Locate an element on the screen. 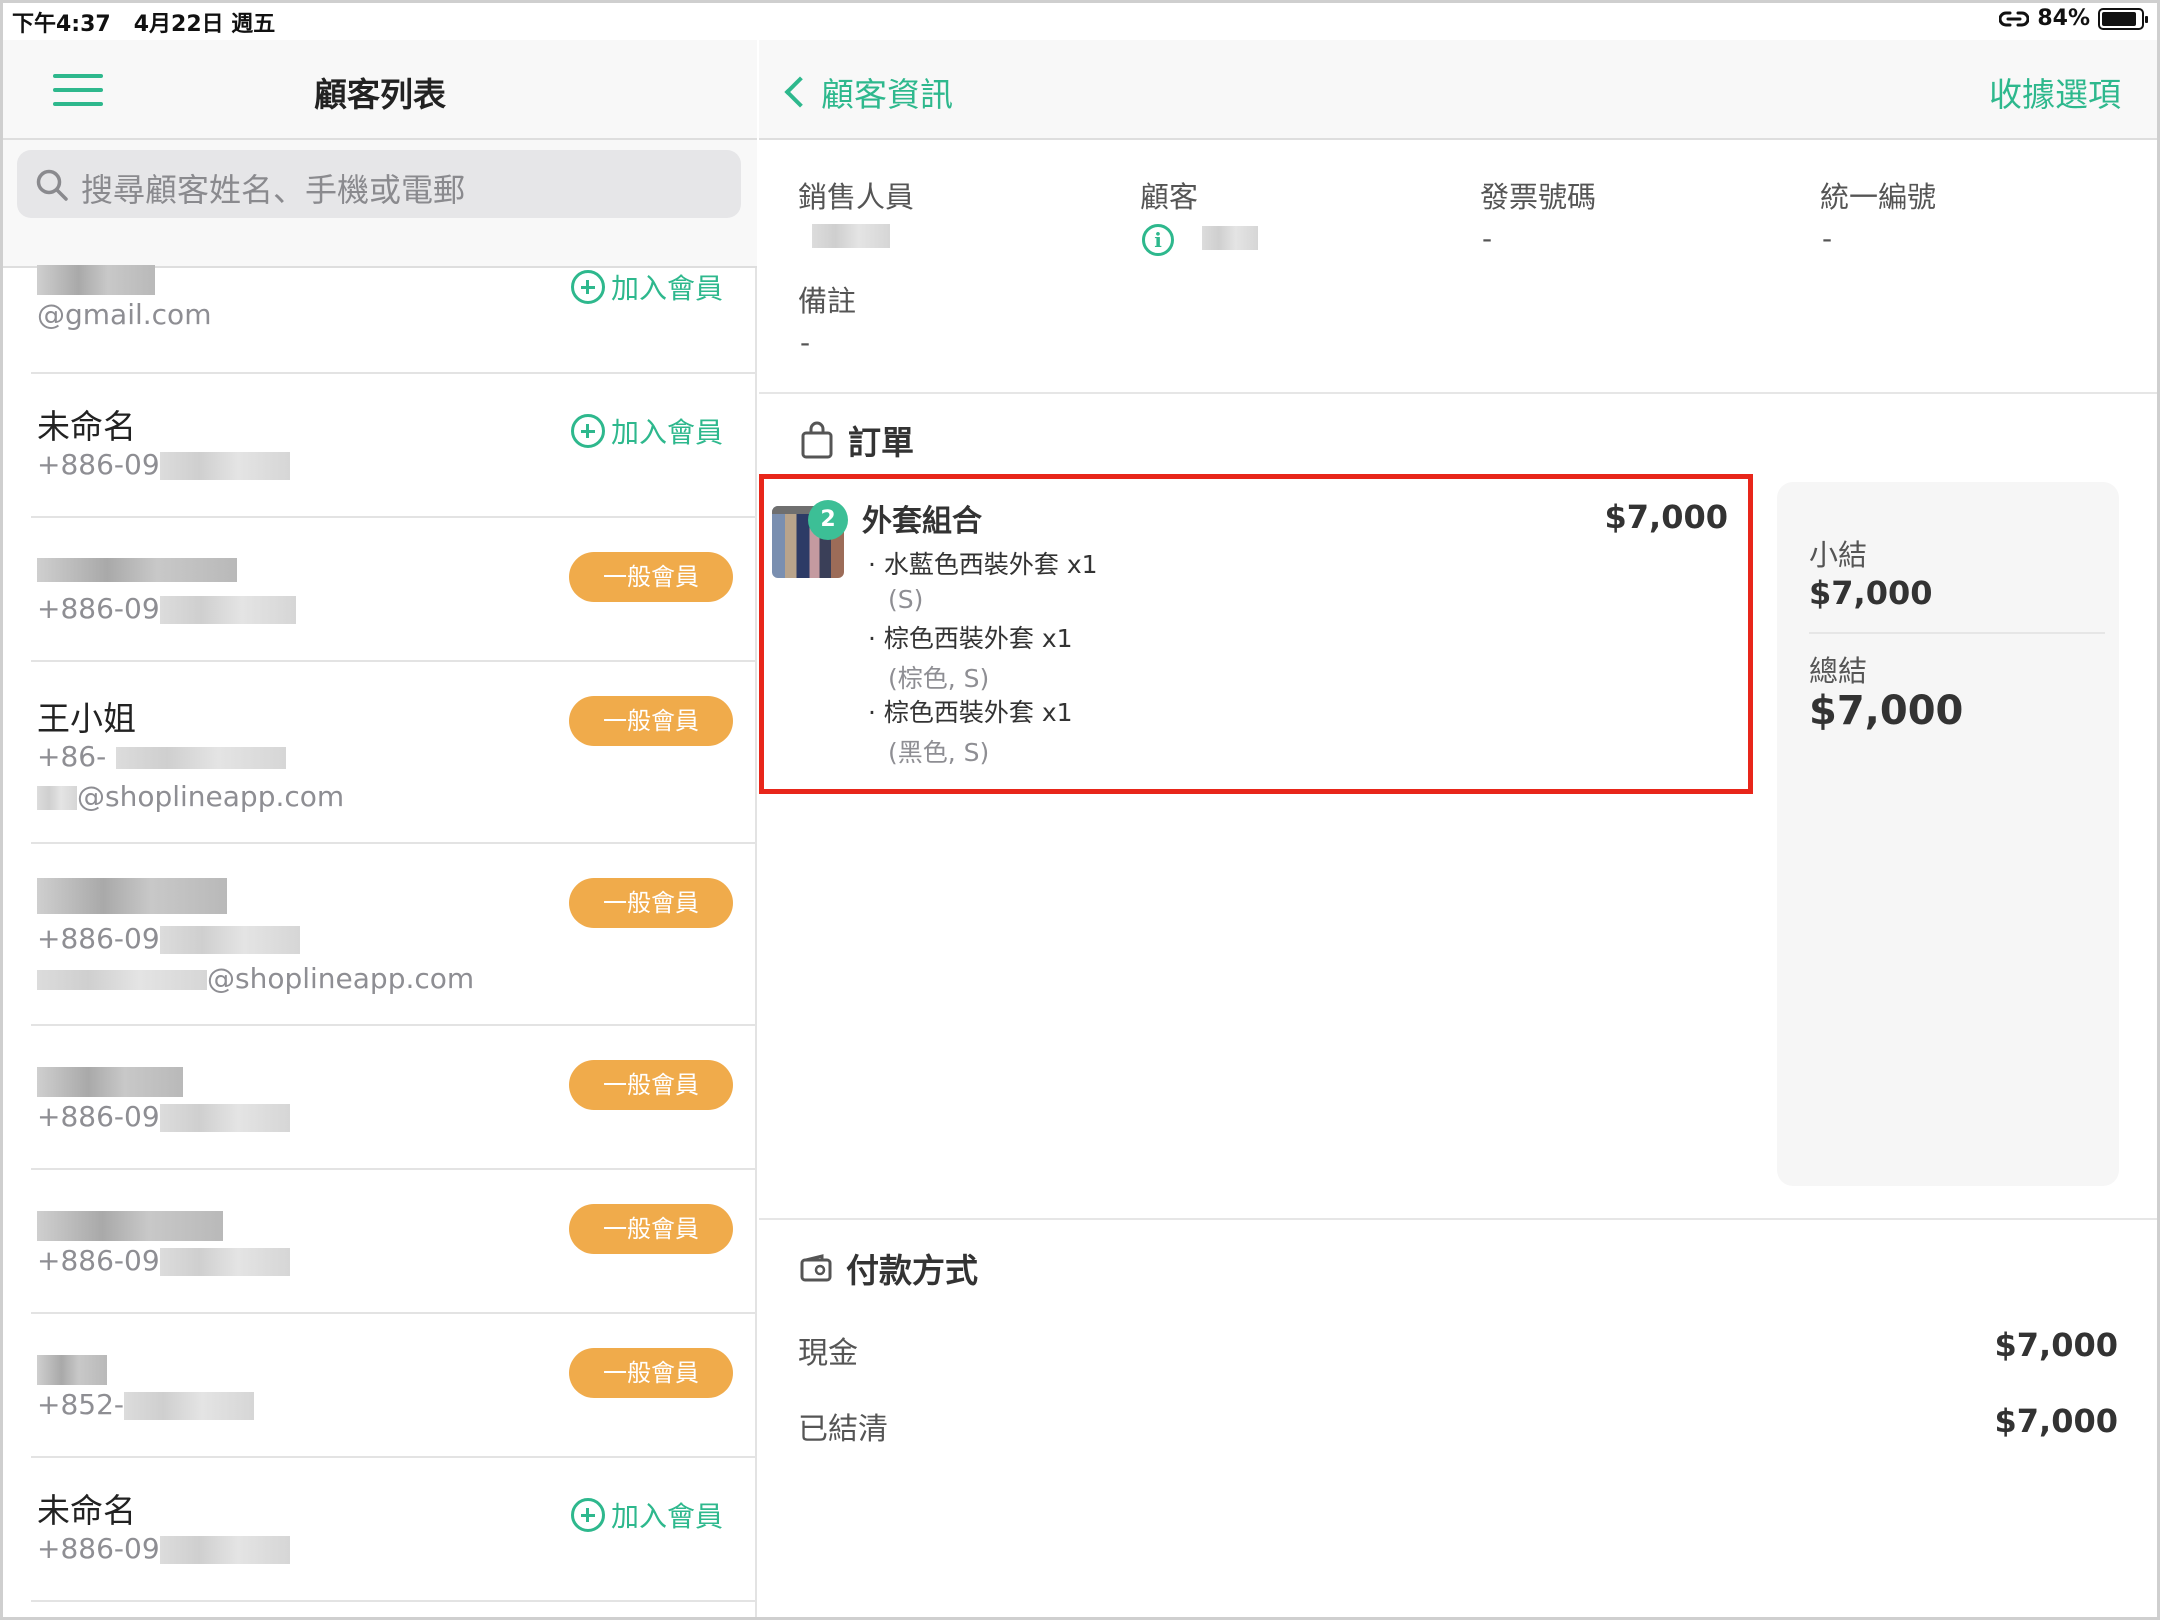 The height and width of the screenshot is (1620, 2160). bundle-name: 外套組合 is located at coordinates (922, 521).